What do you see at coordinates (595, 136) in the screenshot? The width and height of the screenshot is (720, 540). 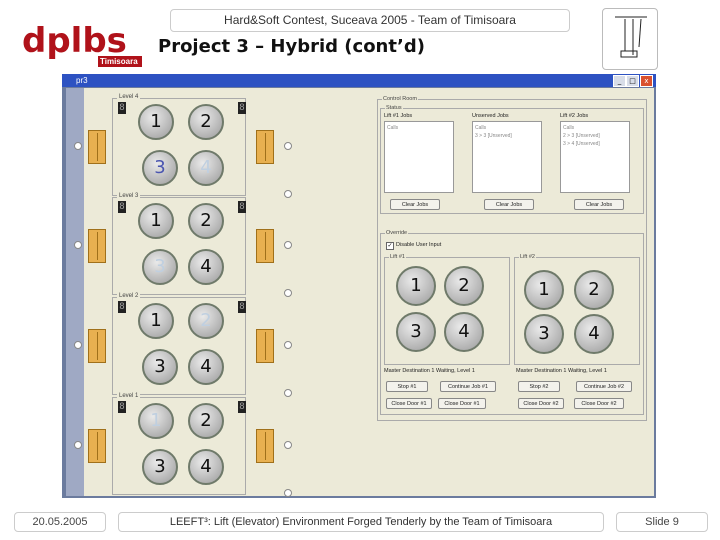 I see `list-item: 2 > 3 [Unserved]` at bounding box center [595, 136].